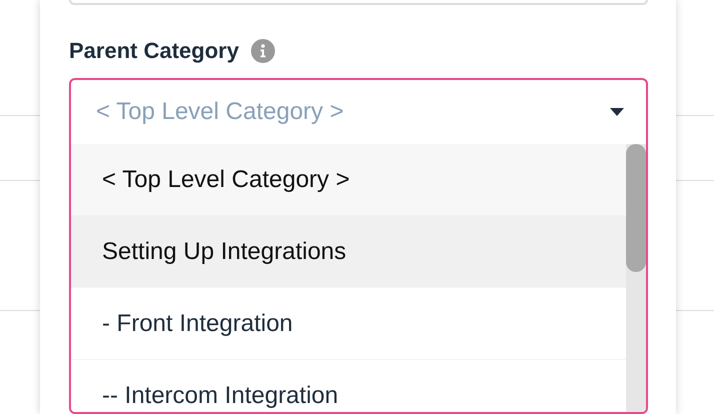 The height and width of the screenshot is (414, 714). What do you see at coordinates (348, 180) in the screenshot?
I see `dropdown-option: < Top Level Category >` at bounding box center [348, 180].